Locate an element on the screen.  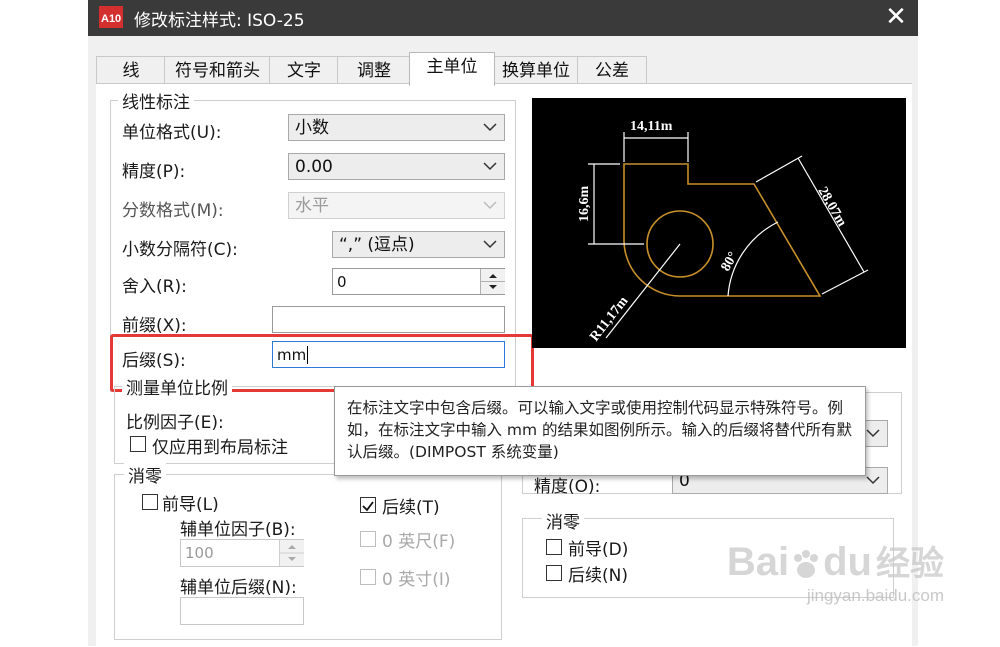
trailing-zero-checkbox is located at coordinates (368, 505).